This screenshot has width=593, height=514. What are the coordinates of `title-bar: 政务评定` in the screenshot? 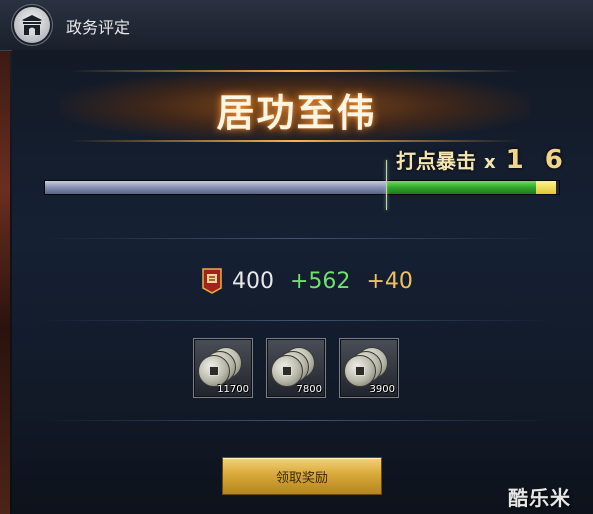 It's located at (296, 25).